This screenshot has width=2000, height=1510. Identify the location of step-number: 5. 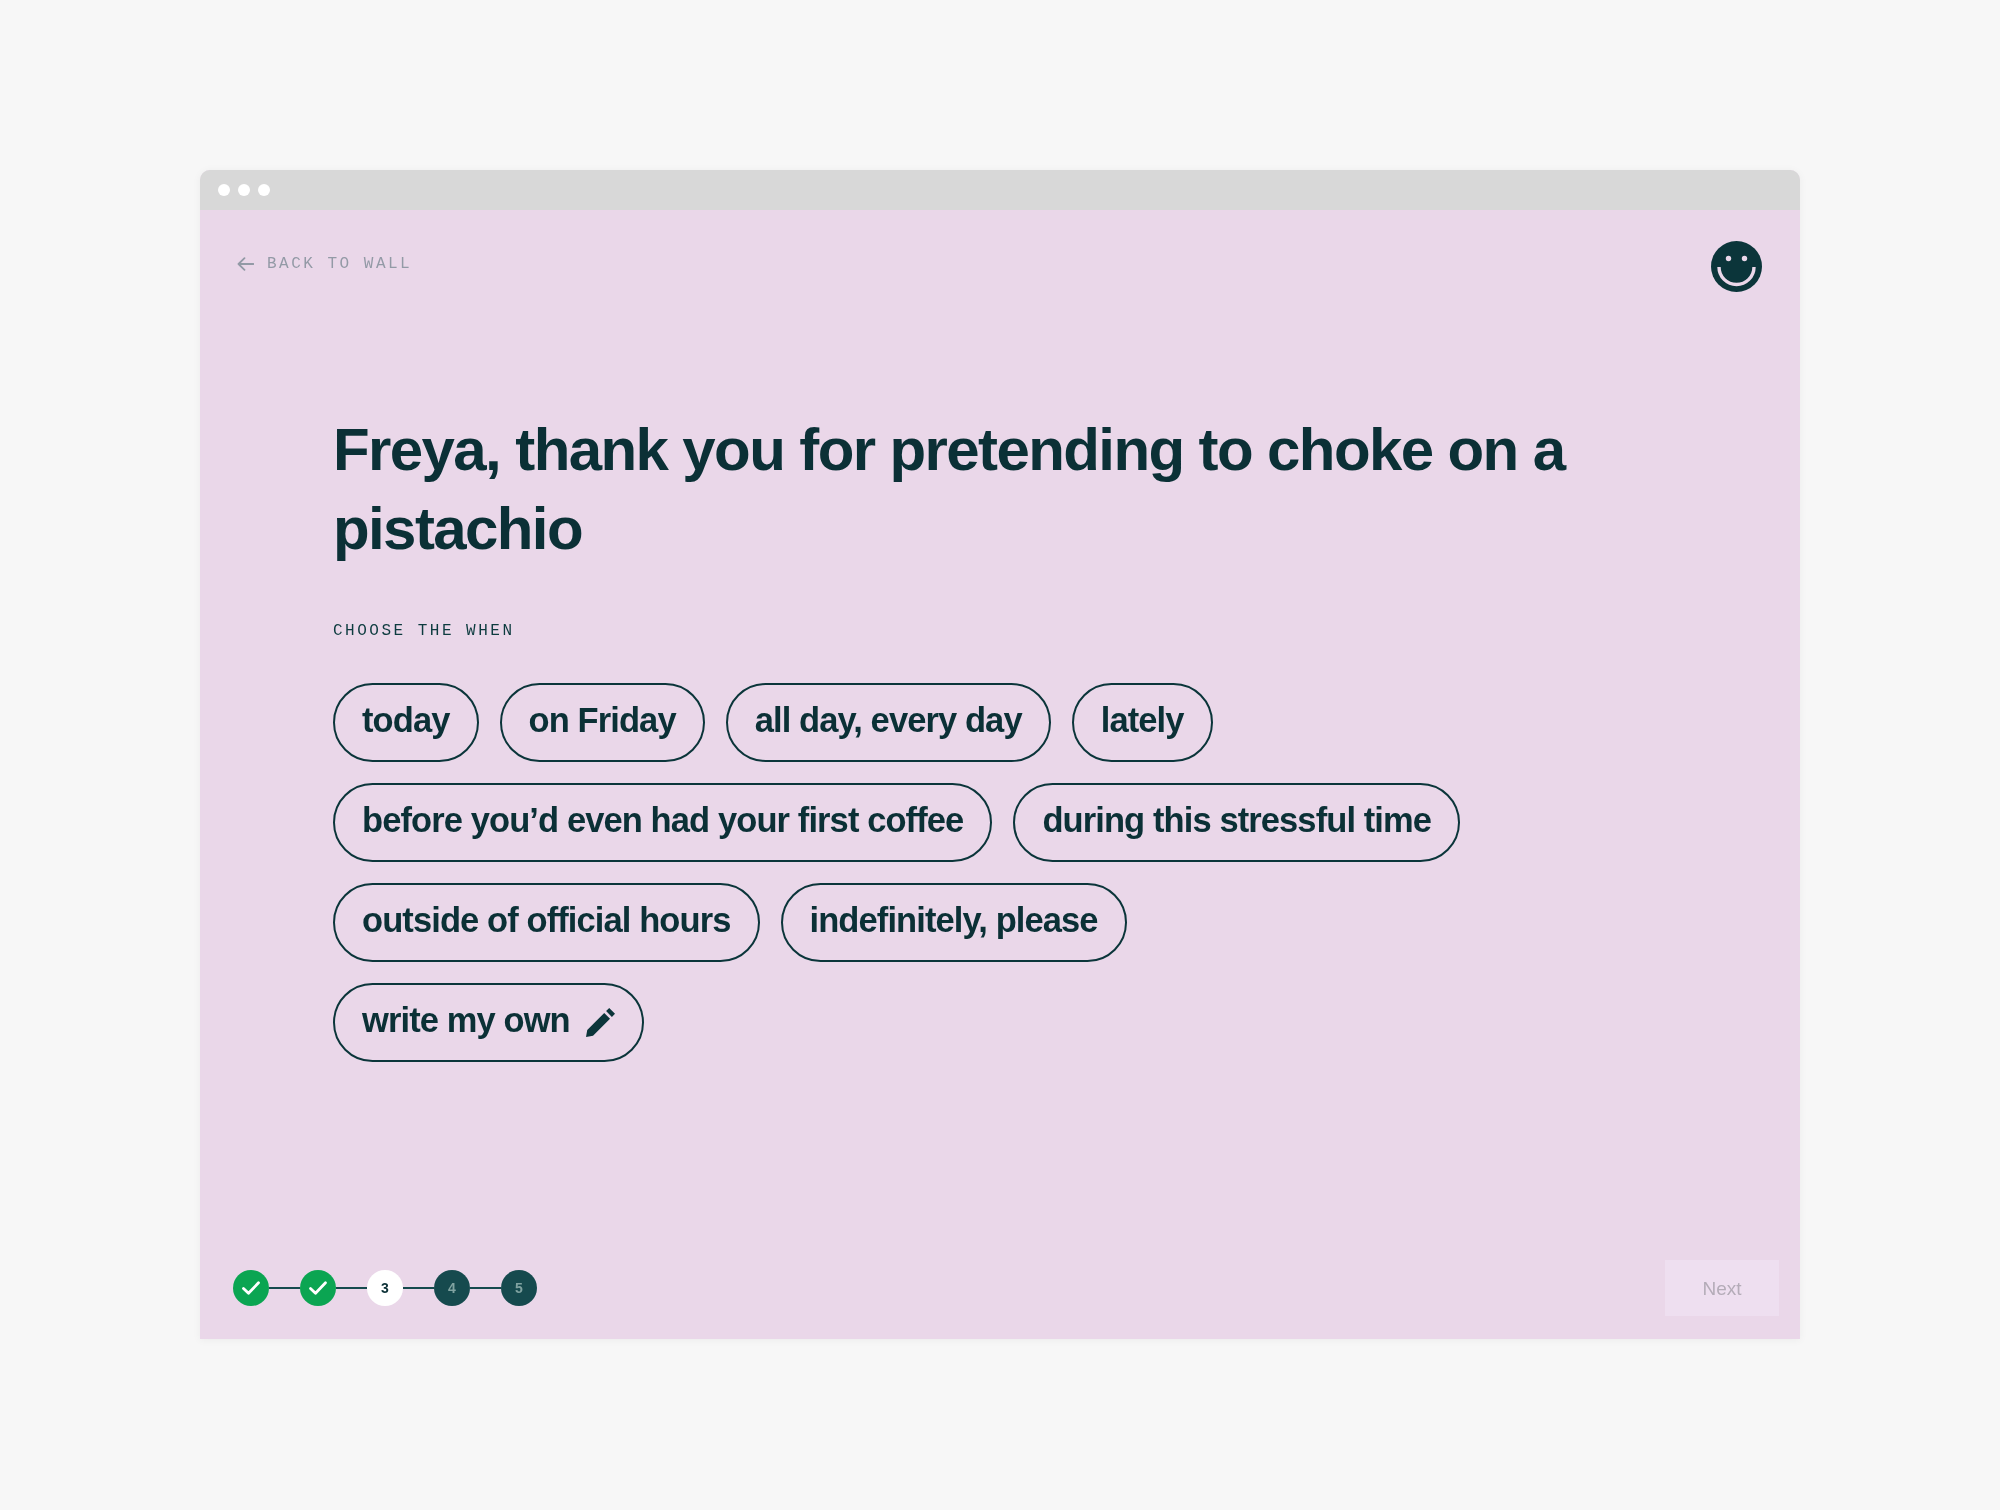
(519, 1288).